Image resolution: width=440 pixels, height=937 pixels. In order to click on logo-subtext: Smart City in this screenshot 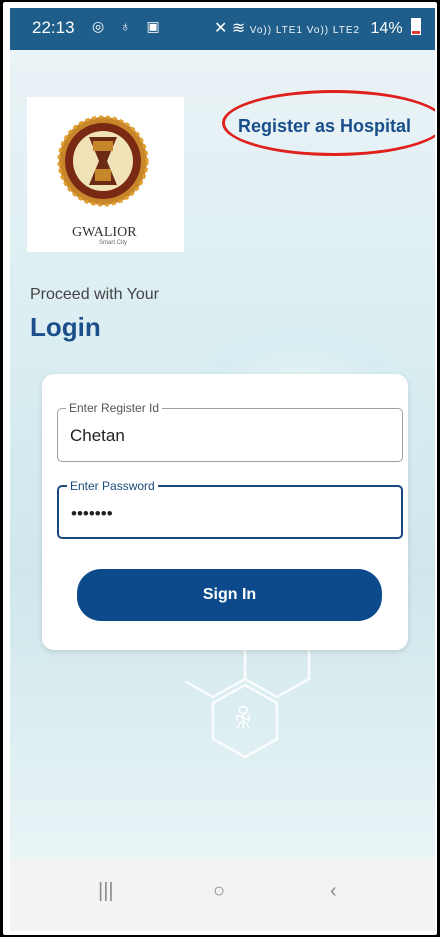, I will do `click(113, 243)`.